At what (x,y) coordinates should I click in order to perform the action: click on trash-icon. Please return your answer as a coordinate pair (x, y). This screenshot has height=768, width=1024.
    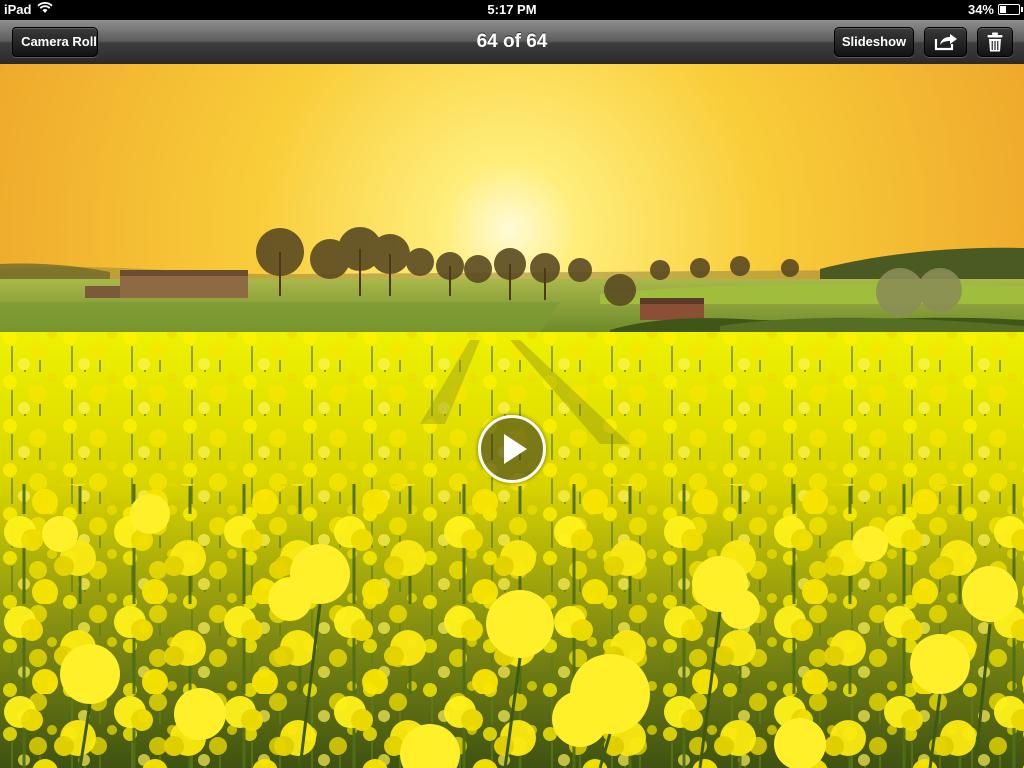
    Looking at the image, I should click on (995, 42).